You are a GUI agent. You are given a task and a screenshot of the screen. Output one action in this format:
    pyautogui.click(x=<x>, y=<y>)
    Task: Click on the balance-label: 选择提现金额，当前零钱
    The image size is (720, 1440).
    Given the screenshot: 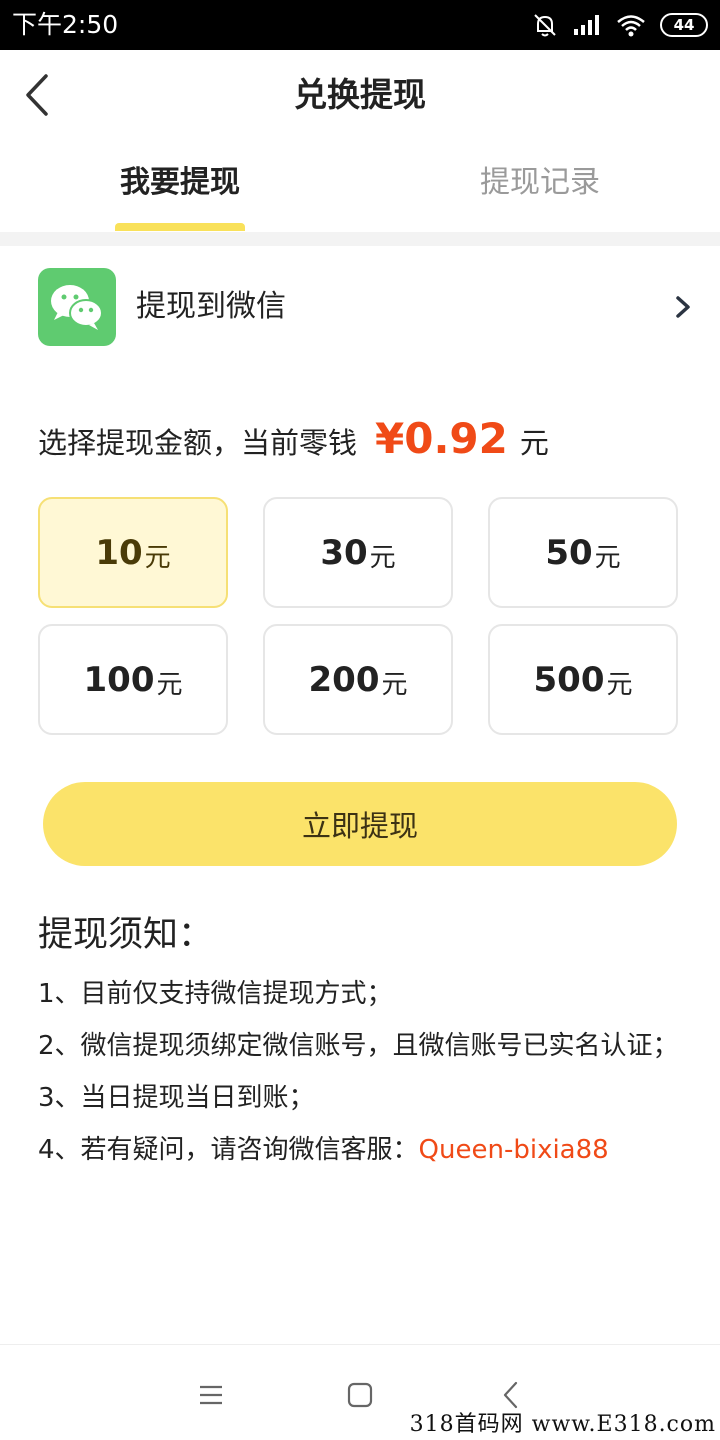 What is the action you would take?
    pyautogui.click(x=198, y=443)
    